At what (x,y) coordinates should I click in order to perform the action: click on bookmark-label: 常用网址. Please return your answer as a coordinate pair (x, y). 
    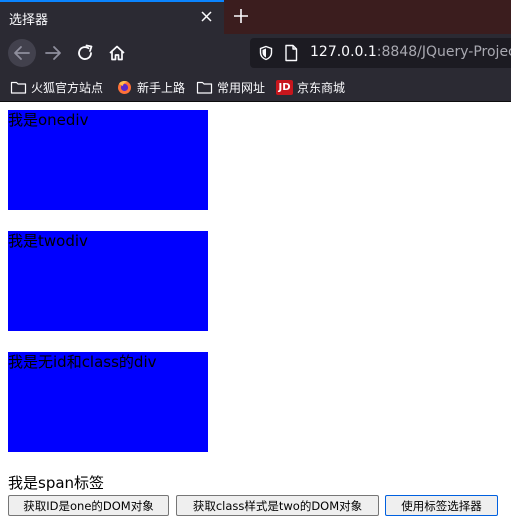
    Looking at the image, I should click on (241, 87).